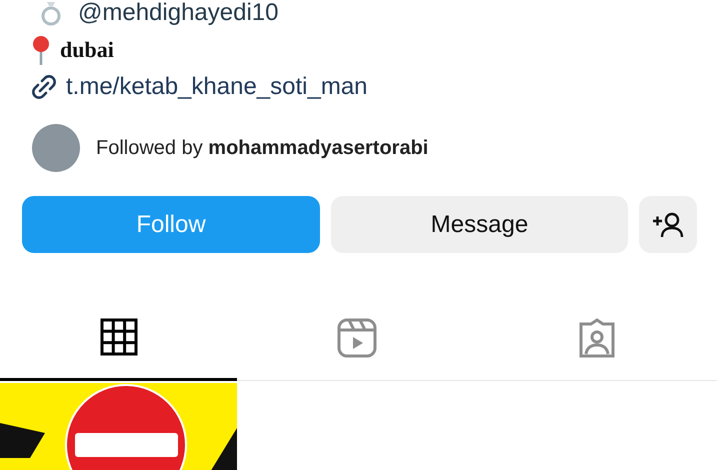  I want to click on add-person-icon, so click(668, 225).